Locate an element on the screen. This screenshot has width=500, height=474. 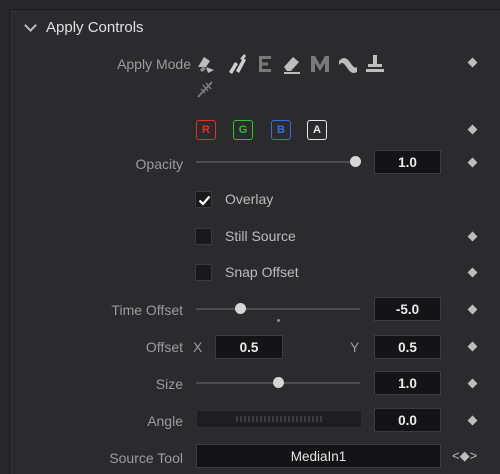
angle-label: Angle is located at coordinates (165, 421).